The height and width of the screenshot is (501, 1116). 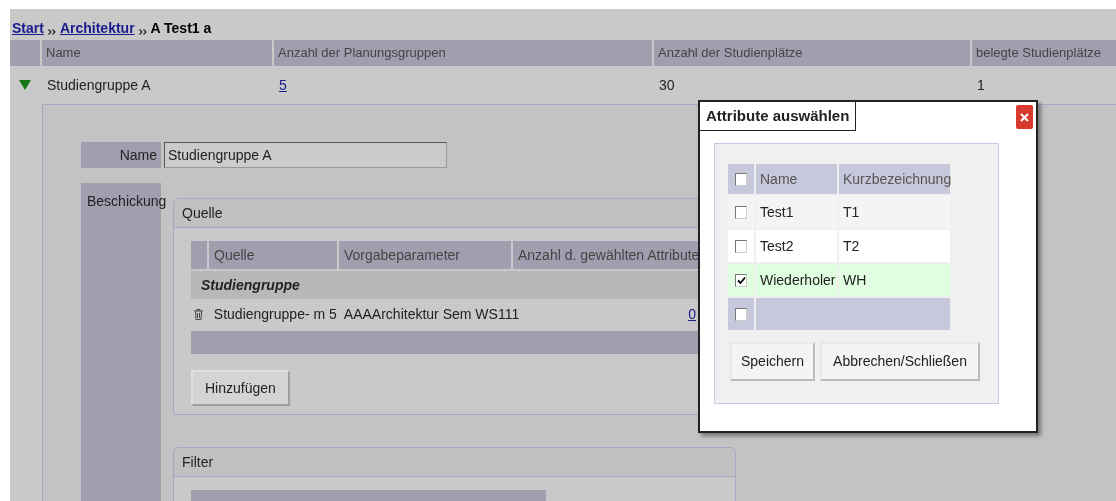 What do you see at coordinates (463, 53) in the screenshot?
I see `column-header: Anzahl der Planungsgruppen` at bounding box center [463, 53].